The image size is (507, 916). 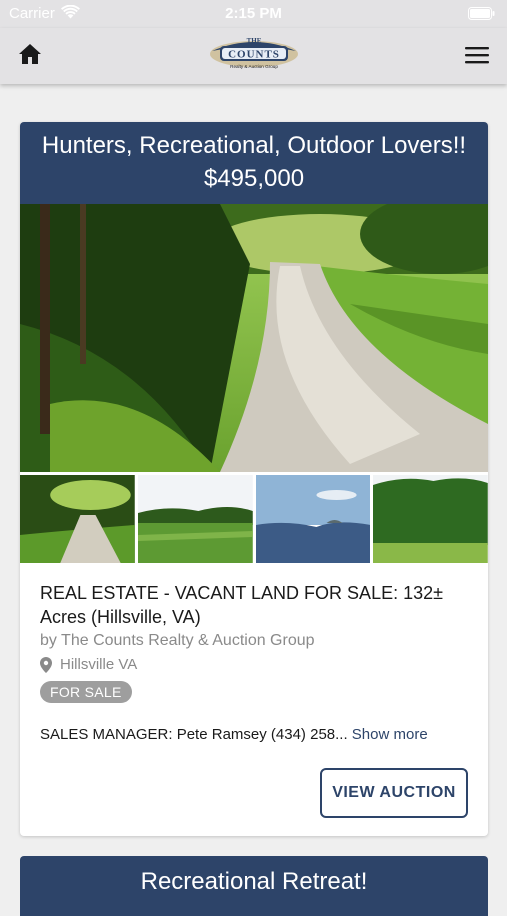 I want to click on logo-sub-text: Realty & Auction Group, so click(x=254, y=66).